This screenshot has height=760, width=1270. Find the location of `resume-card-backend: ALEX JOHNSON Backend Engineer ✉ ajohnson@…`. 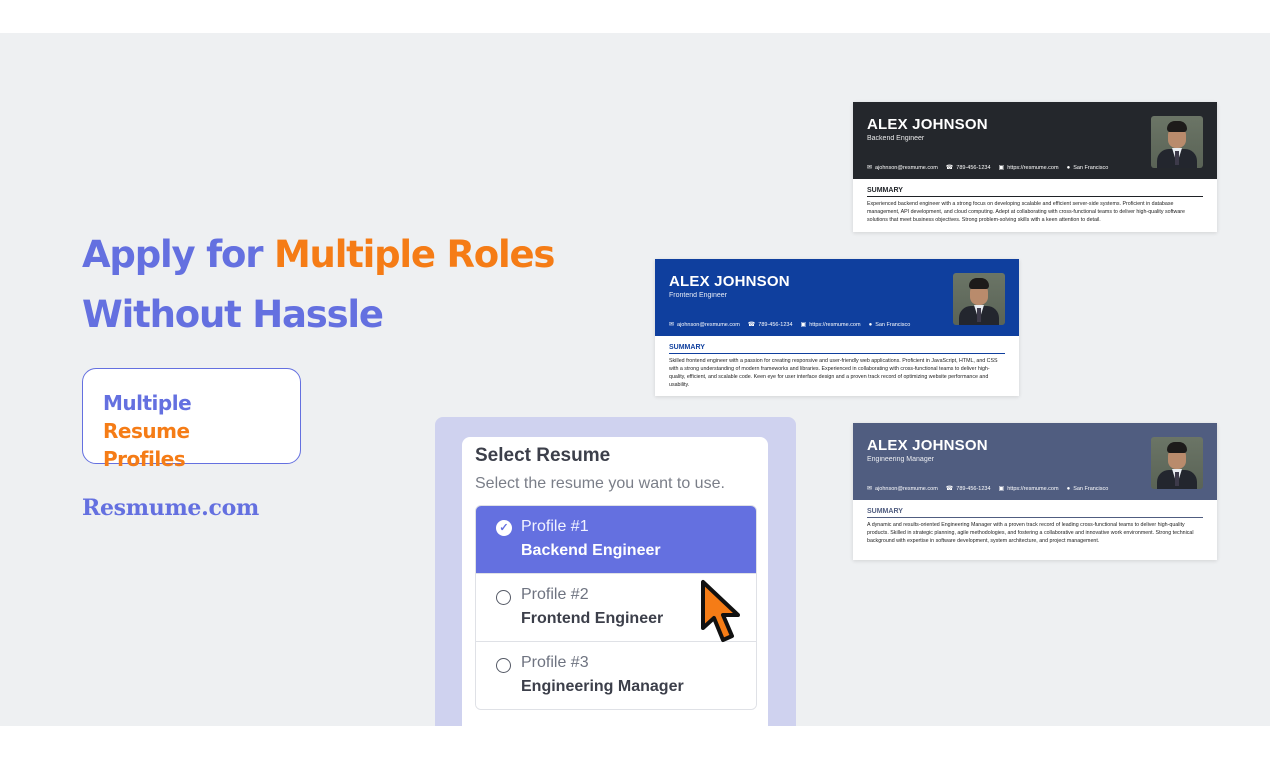

resume-card-backend: ALEX JOHNSON Backend Engineer ✉ ajohnson@… is located at coordinates (1035, 167).